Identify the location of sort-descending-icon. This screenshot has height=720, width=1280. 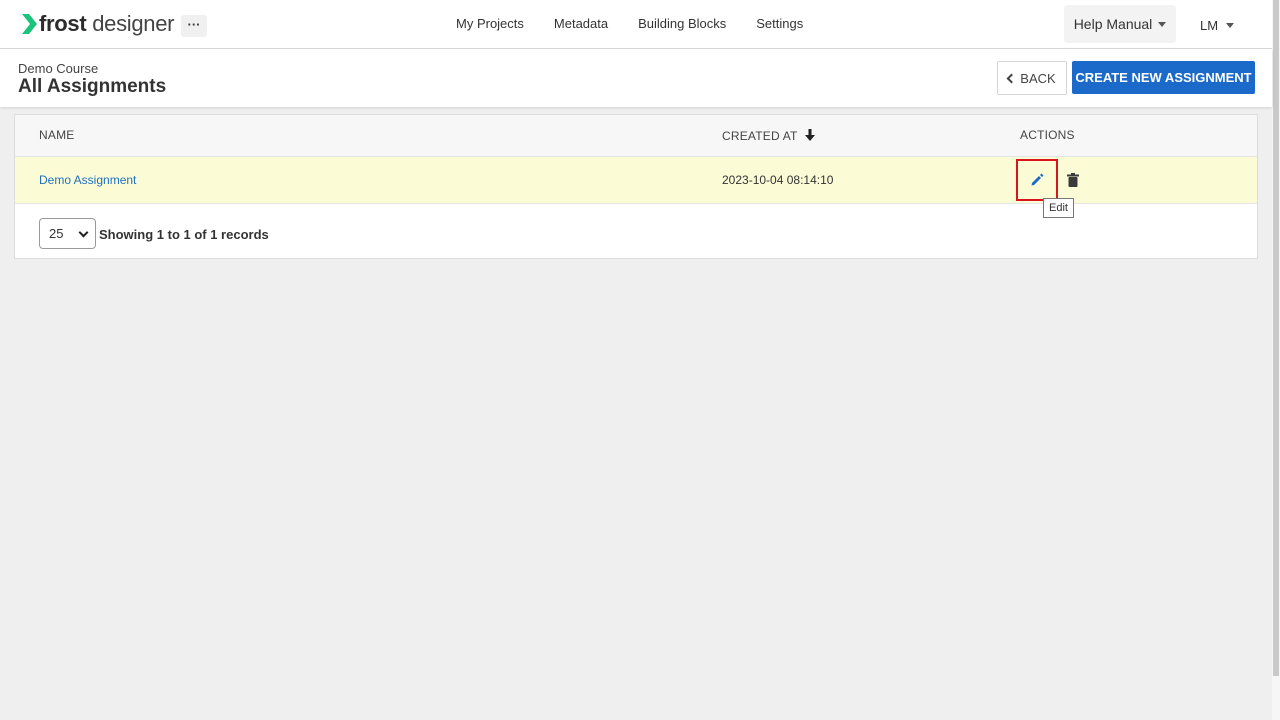
(809, 135).